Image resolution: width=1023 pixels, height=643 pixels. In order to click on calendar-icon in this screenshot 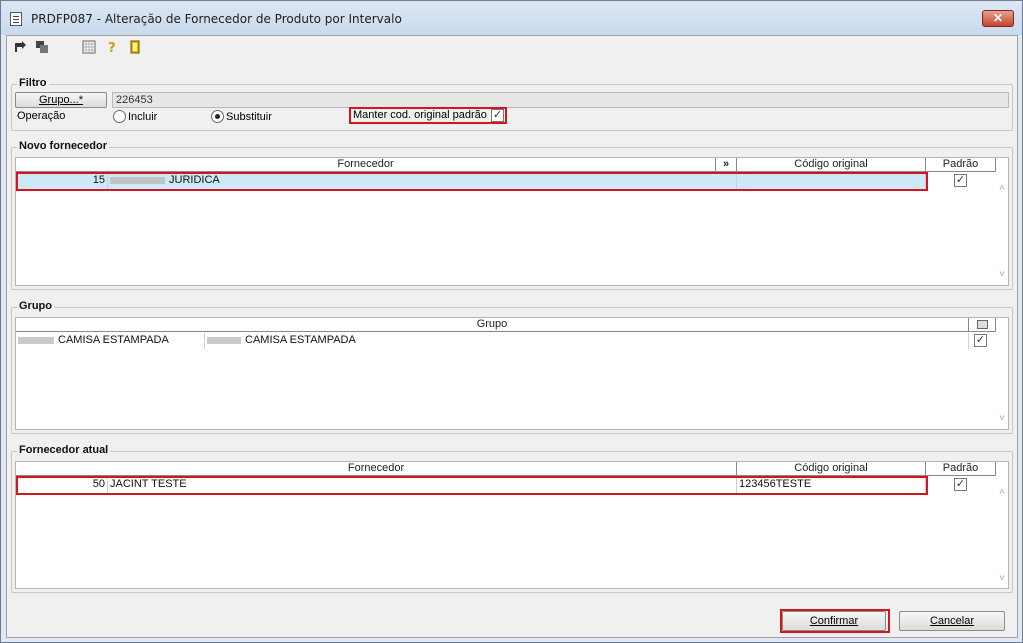, I will do `click(89, 47)`.